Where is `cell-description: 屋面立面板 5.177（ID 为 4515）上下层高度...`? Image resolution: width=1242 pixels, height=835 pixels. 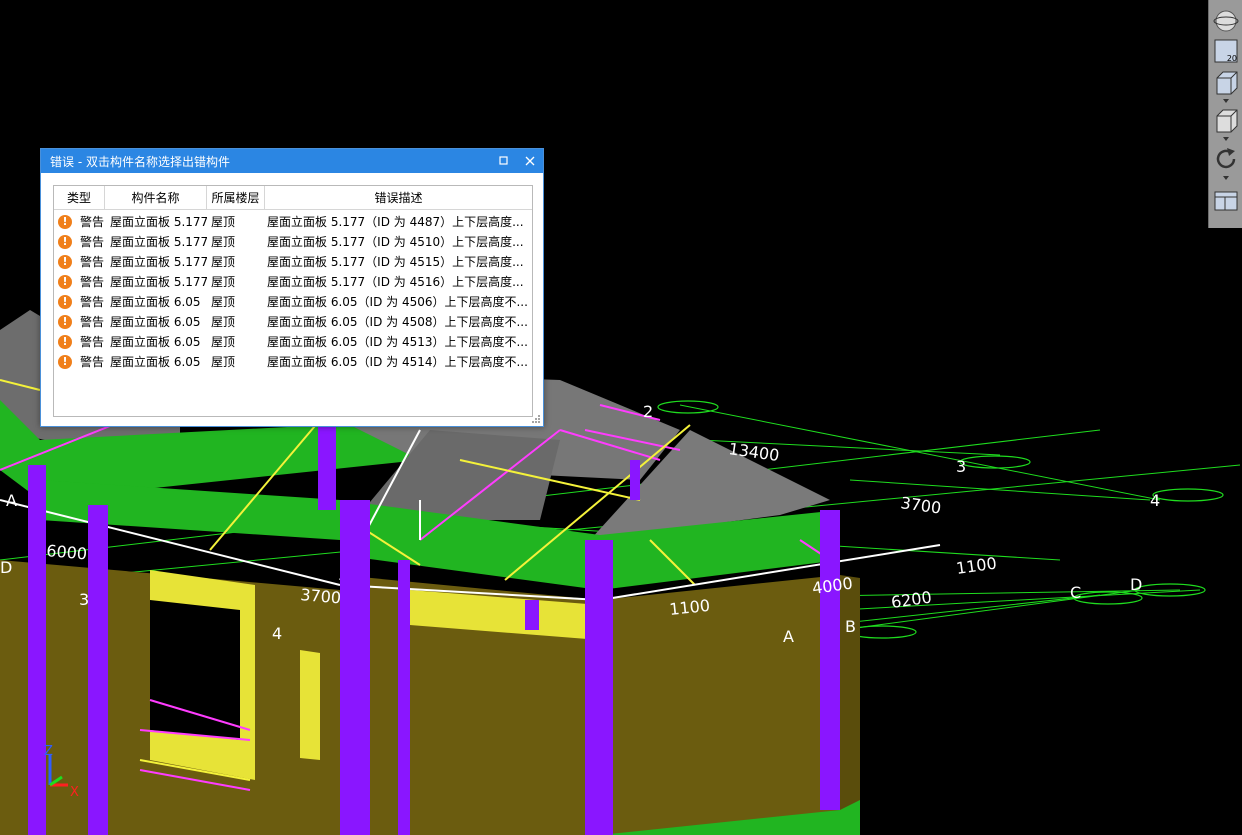 cell-description: 屋面立面板 5.177（ID 为 4515）上下层高度... is located at coordinates (395, 262).